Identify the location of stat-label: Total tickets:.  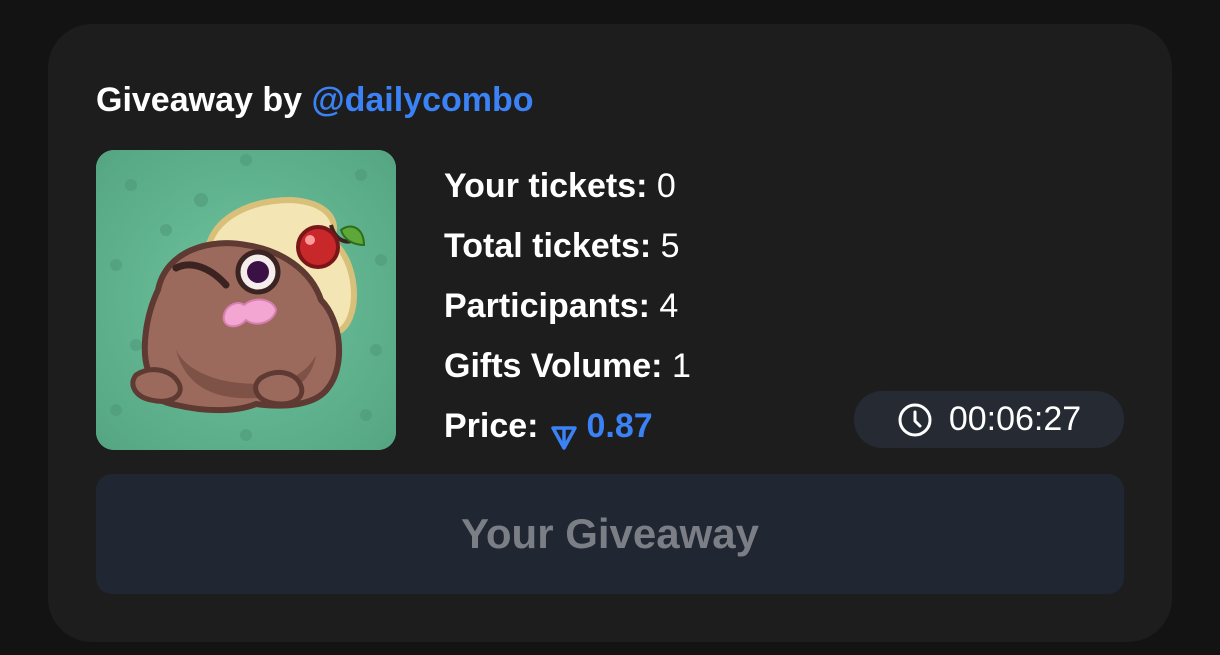
(548, 246).